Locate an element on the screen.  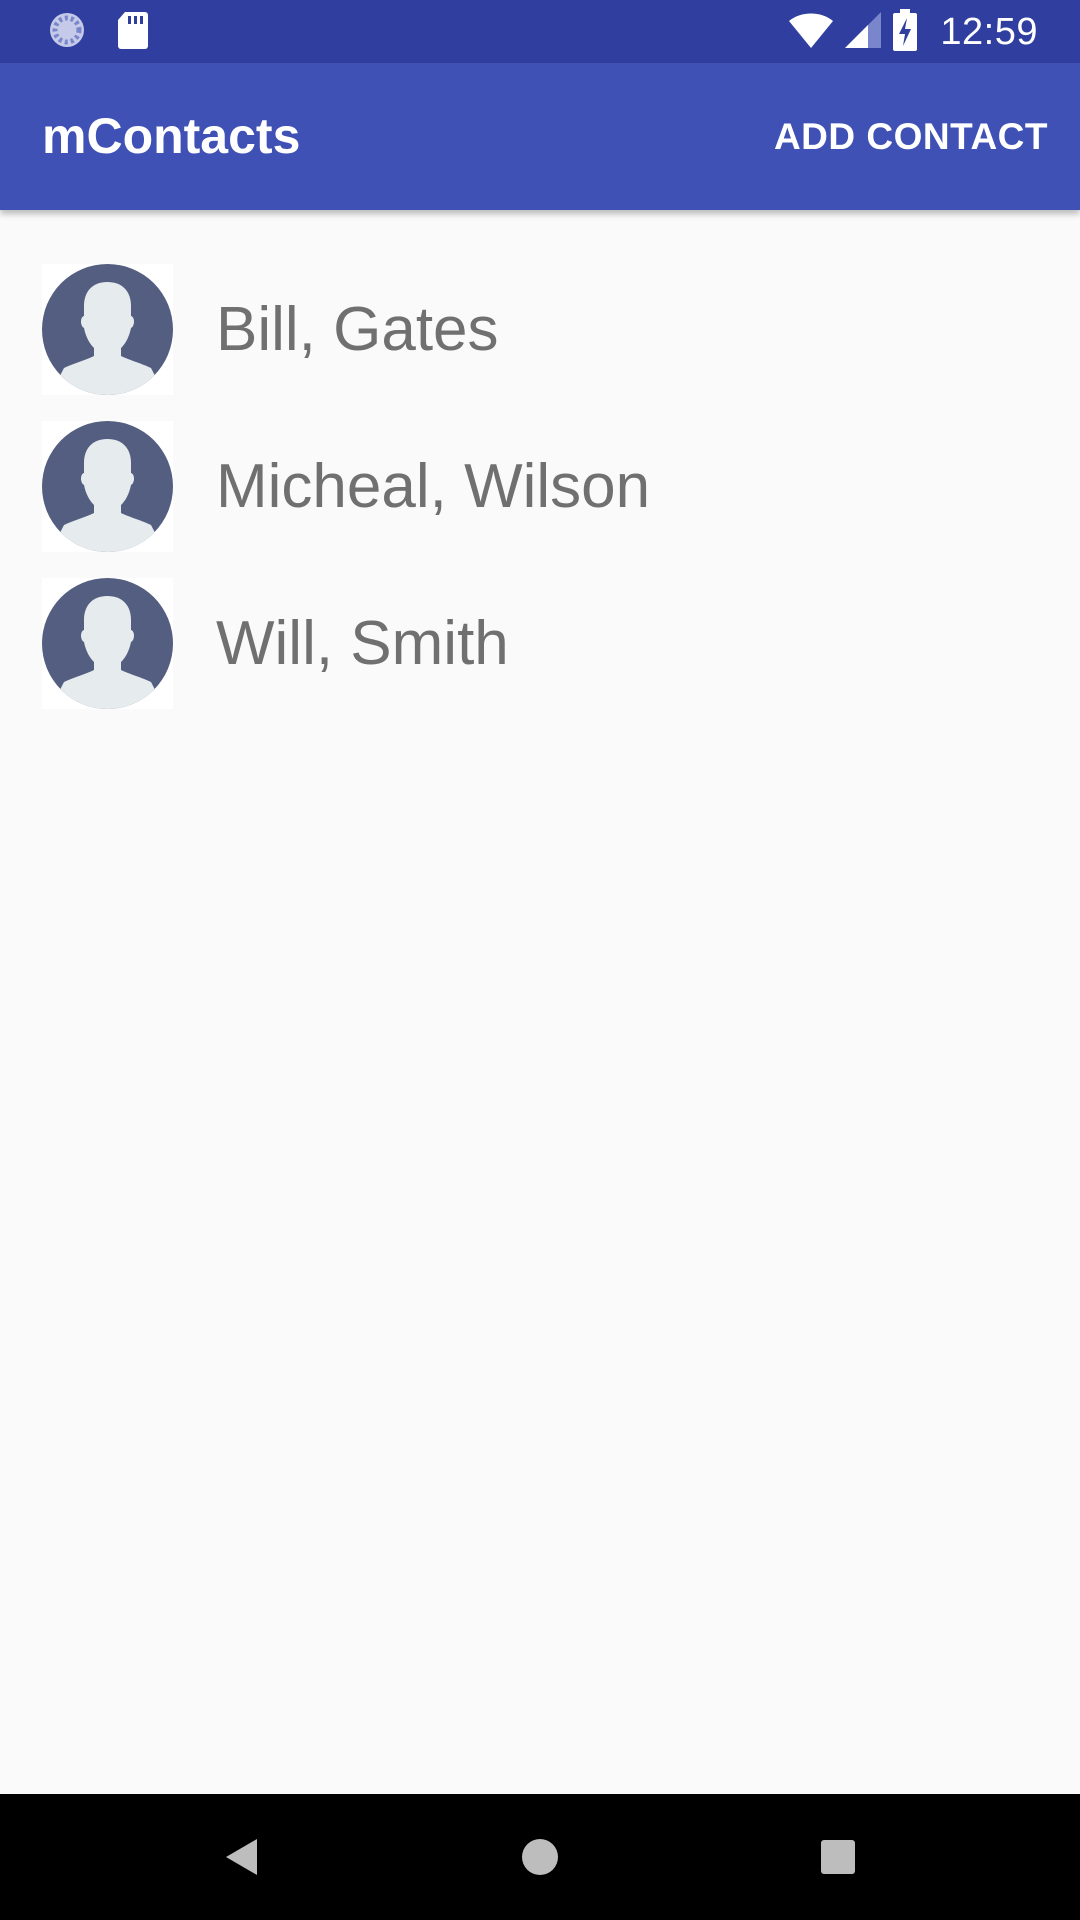
battery-charging-icon is located at coordinates (905, 32).